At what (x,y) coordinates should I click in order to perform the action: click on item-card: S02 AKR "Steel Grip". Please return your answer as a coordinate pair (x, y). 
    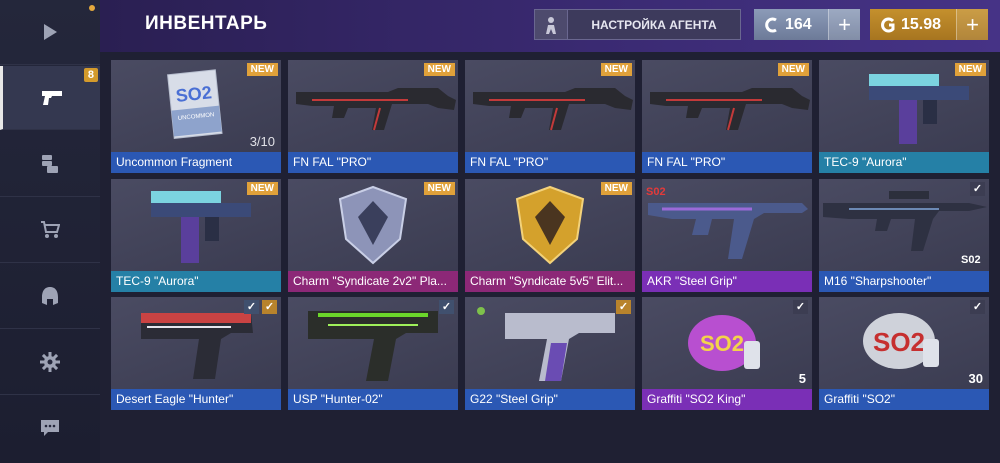
    Looking at the image, I should click on (727, 235).